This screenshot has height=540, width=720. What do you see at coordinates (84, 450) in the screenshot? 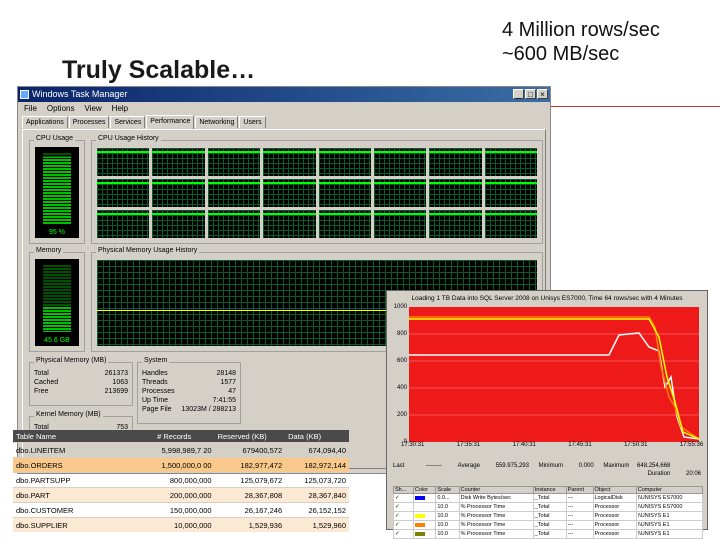
I see `table-cell: dbo.LINEITEM` at bounding box center [84, 450].